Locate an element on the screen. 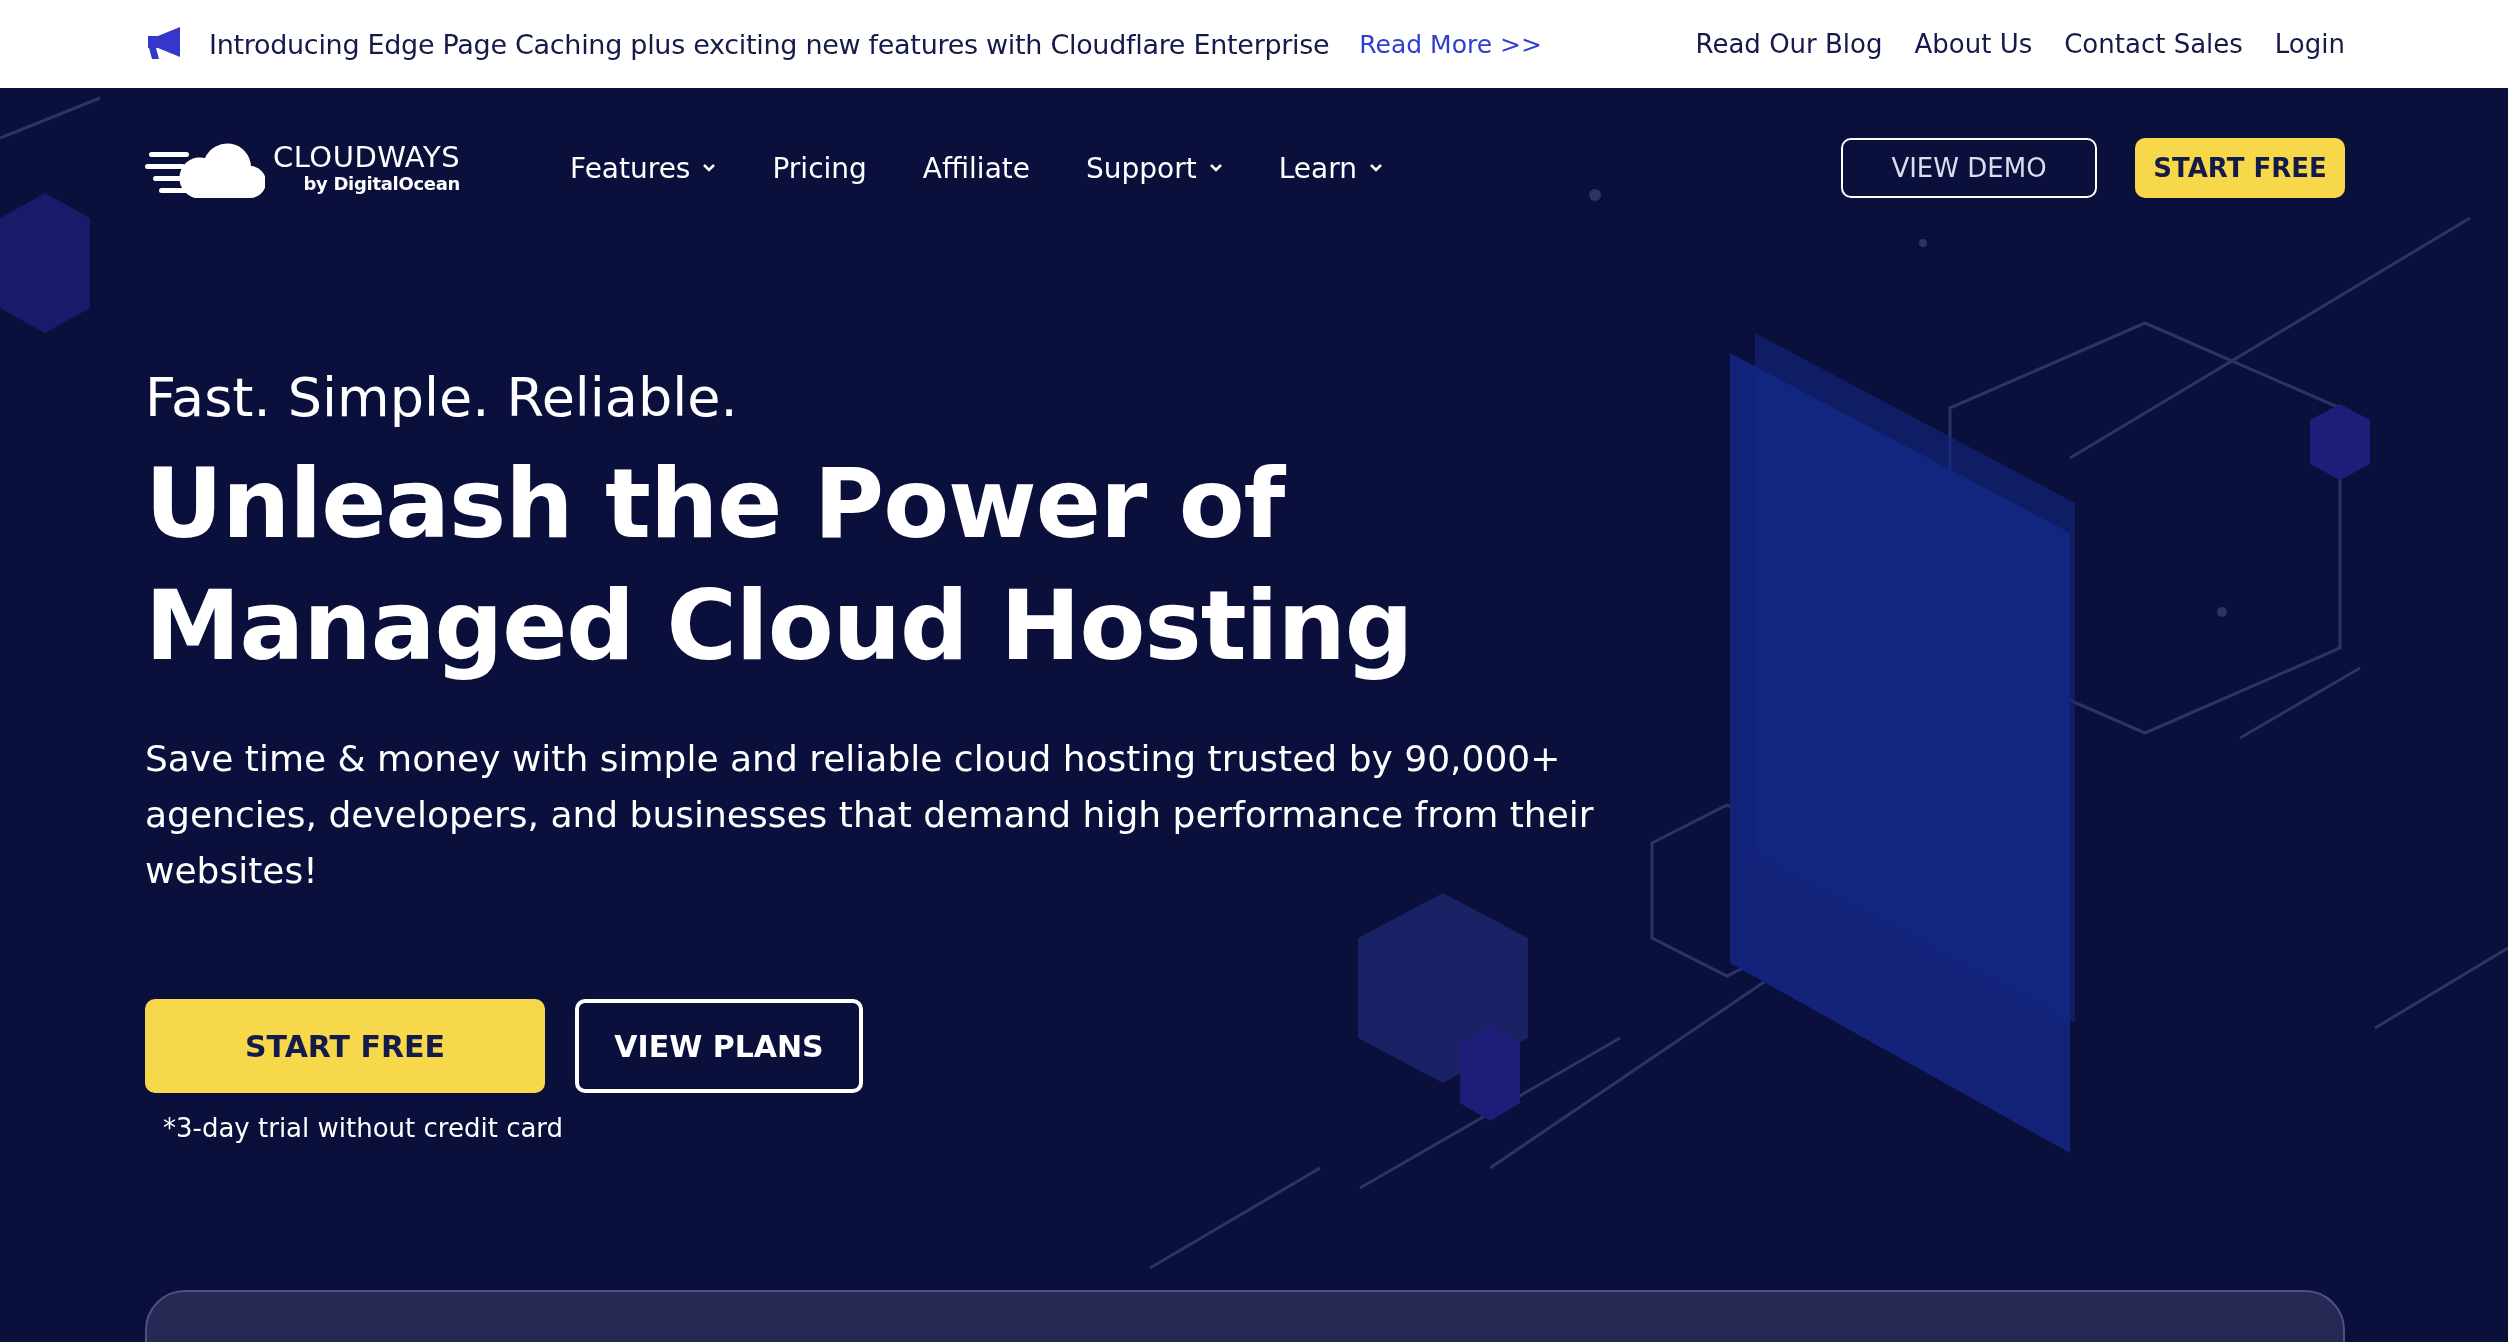  top-link: Read Our Blog is located at coordinates (1789, 44).